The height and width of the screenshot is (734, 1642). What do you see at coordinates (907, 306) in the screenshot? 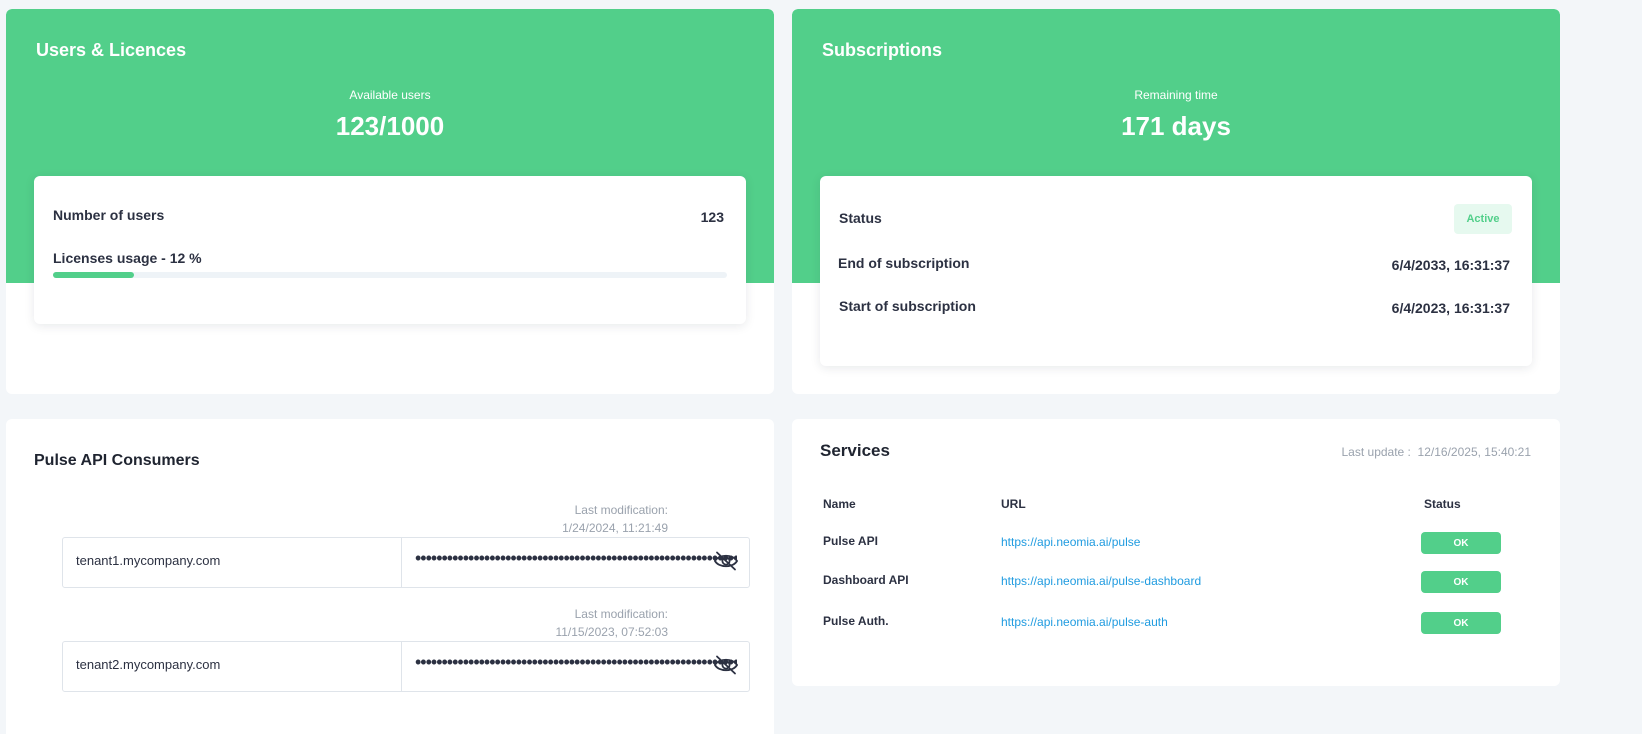
I see `start-of-subscription-label: Start of subscription` at bounding box center [907, 306].